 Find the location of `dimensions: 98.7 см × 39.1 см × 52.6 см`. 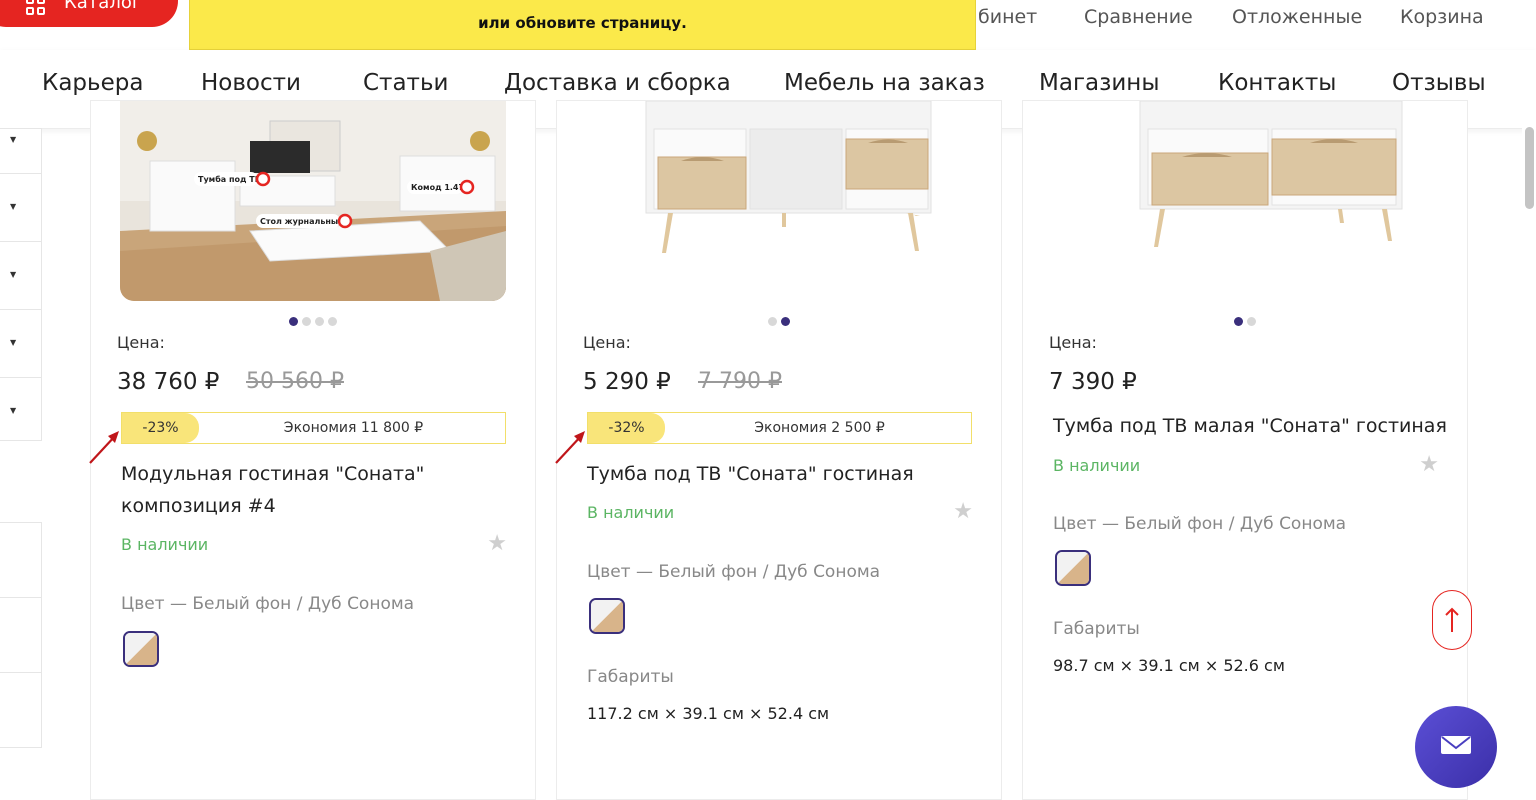

dimensions: 98.7 см × 39.1 см × 52.6 см is located at coordinates (1169, 665).